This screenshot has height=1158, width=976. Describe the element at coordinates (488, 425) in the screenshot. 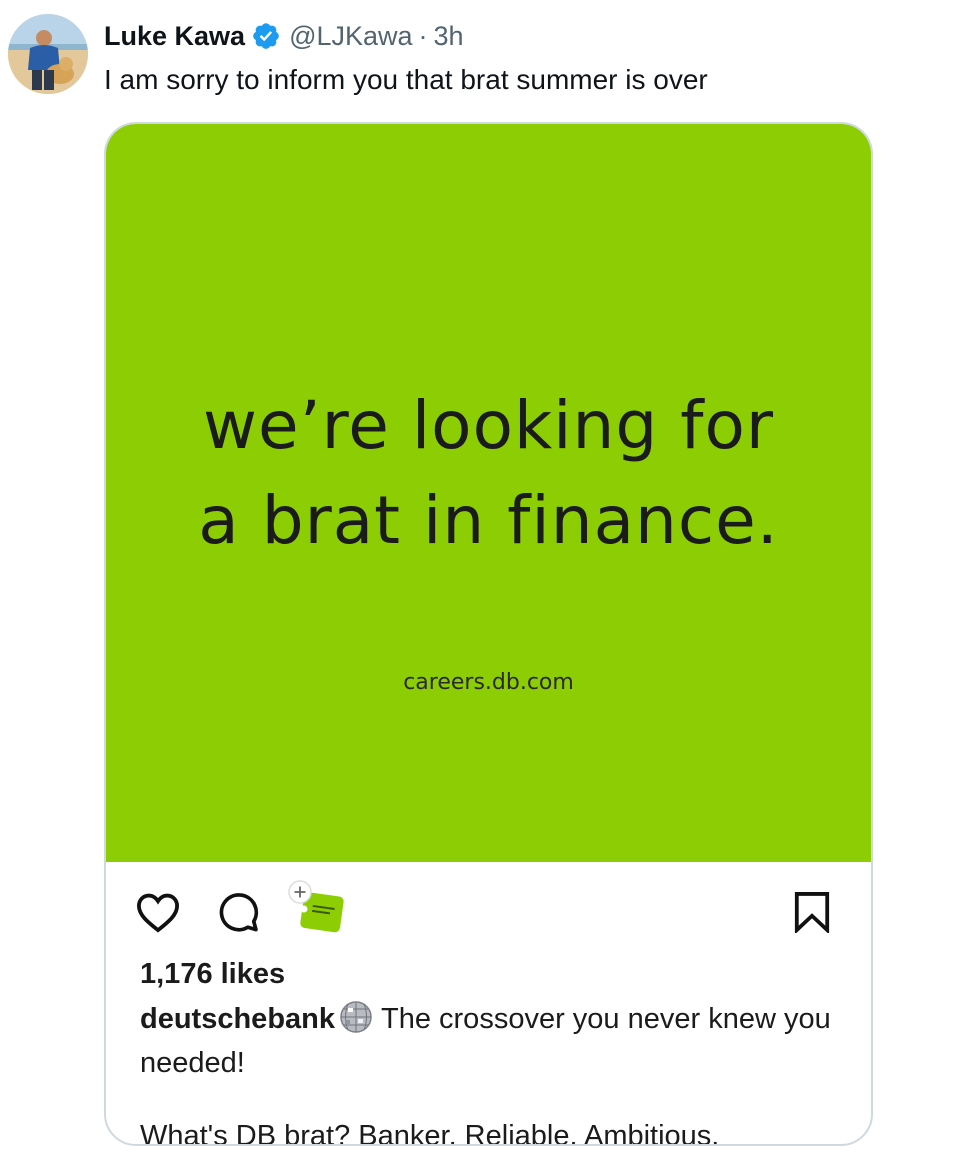

I see `ad-headline-line1: we’re looking for` at that location.